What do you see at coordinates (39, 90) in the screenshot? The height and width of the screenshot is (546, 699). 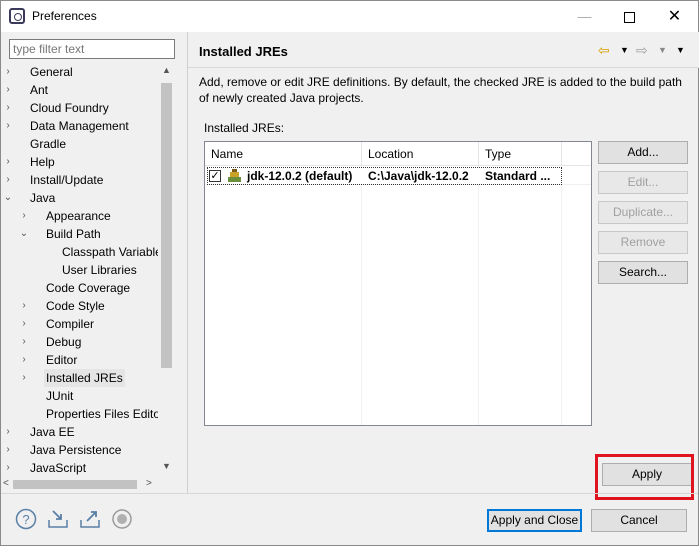 I see `tree-item-label: Ant` at bounding box center [39, 90].